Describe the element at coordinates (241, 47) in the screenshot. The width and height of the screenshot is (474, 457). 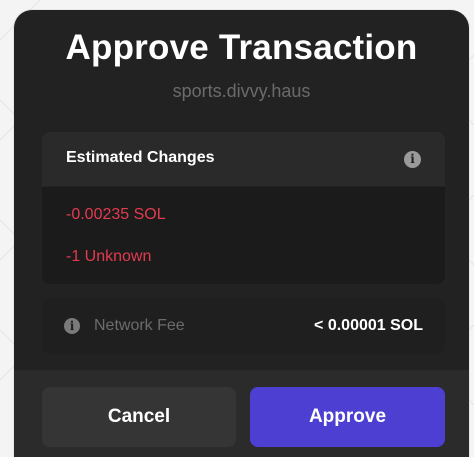
I see `dialog-title: Approve Transaction` at that location.